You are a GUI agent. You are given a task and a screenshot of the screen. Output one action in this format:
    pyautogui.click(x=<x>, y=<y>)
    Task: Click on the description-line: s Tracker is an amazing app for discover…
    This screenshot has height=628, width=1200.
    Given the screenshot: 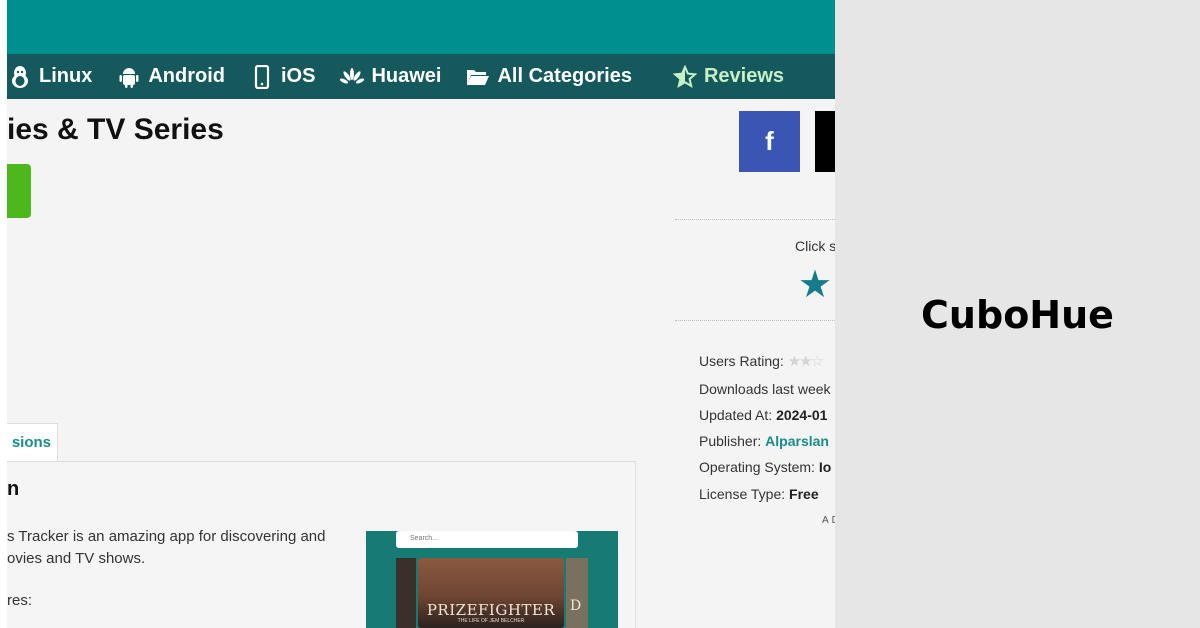 What is the action you would take?
    pyautogui.click(x=166, y=536)
    